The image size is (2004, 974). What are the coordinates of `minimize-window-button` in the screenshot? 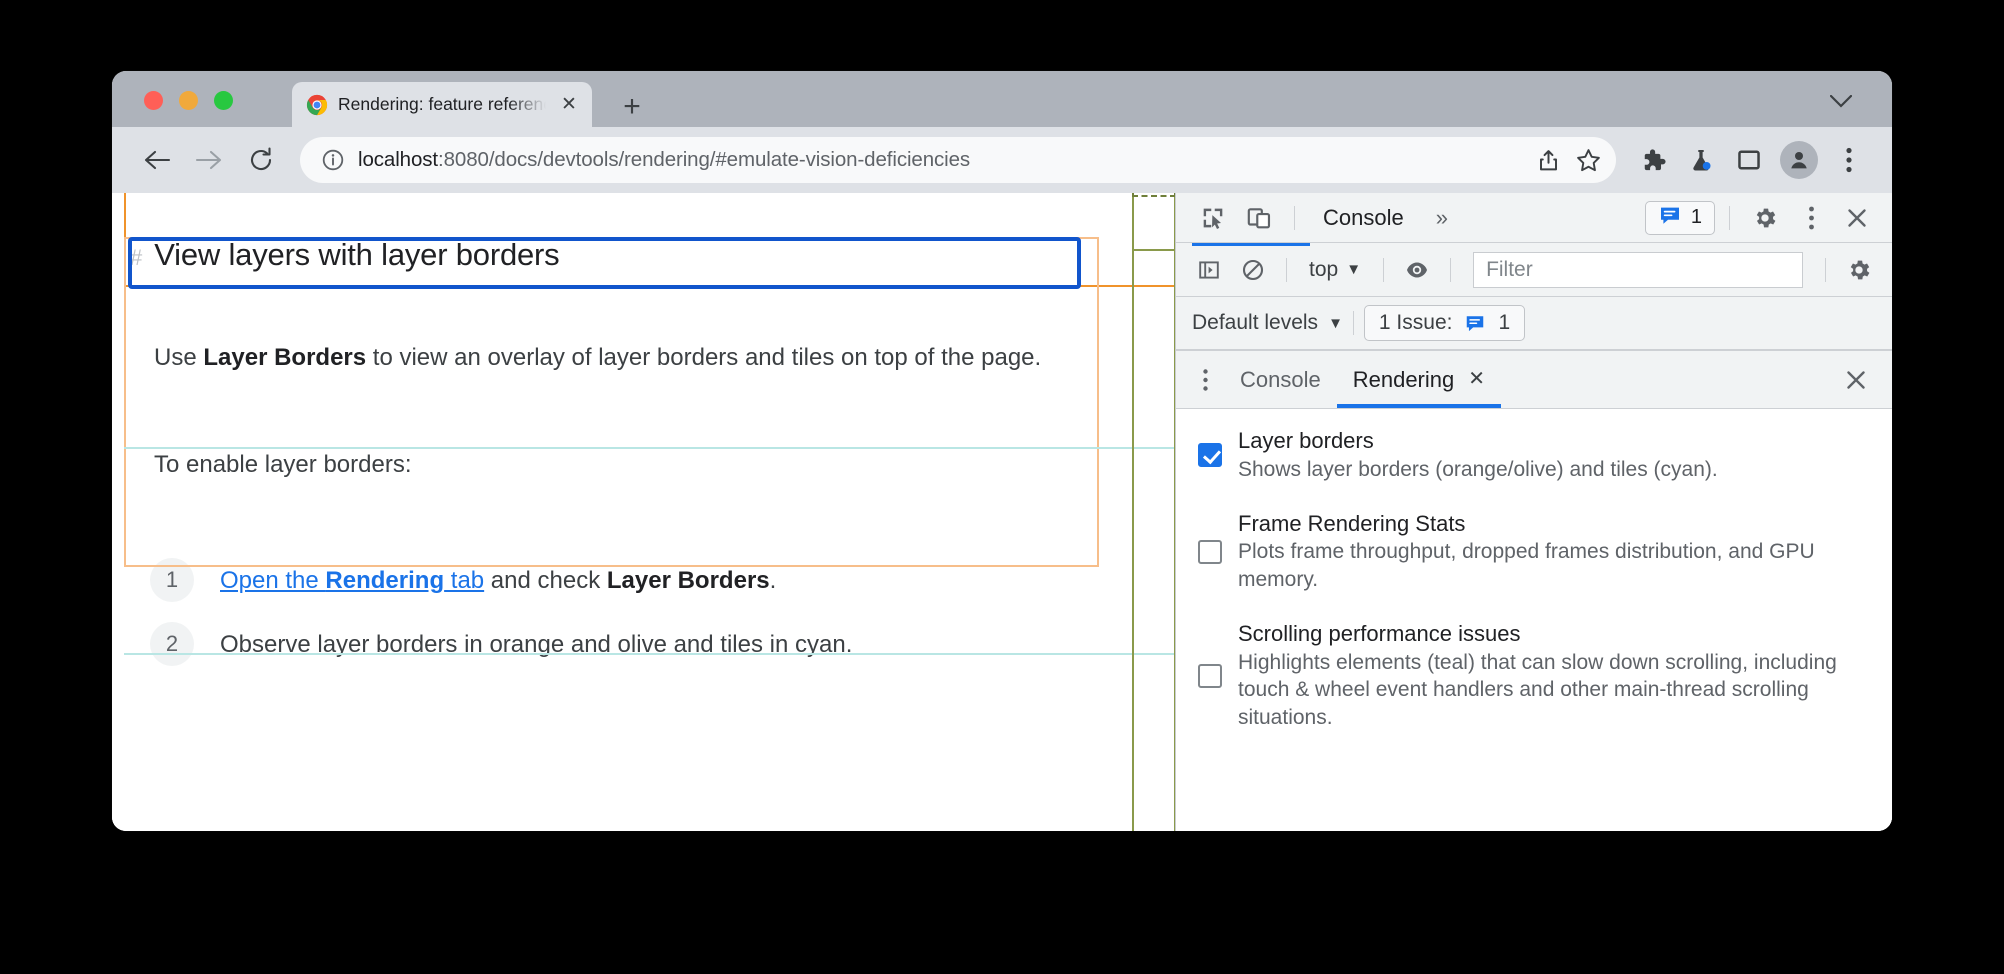 It's located at (188, 100).